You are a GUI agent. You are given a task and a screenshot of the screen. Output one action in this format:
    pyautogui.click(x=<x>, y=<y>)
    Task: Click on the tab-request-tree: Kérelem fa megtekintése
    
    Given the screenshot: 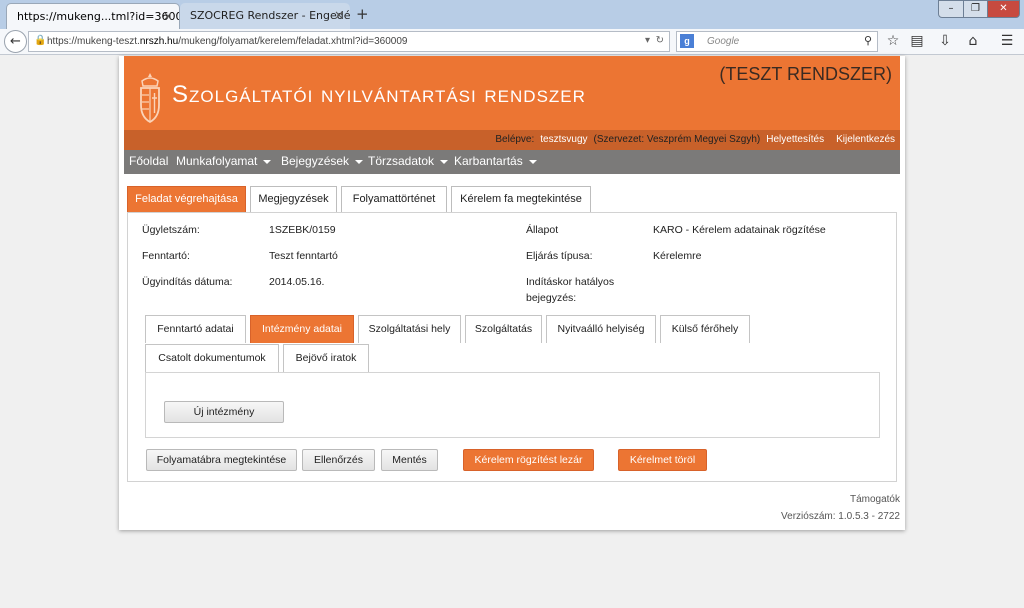 What is the action you would take?
    pyautogui.click(x=521, y=199)
    